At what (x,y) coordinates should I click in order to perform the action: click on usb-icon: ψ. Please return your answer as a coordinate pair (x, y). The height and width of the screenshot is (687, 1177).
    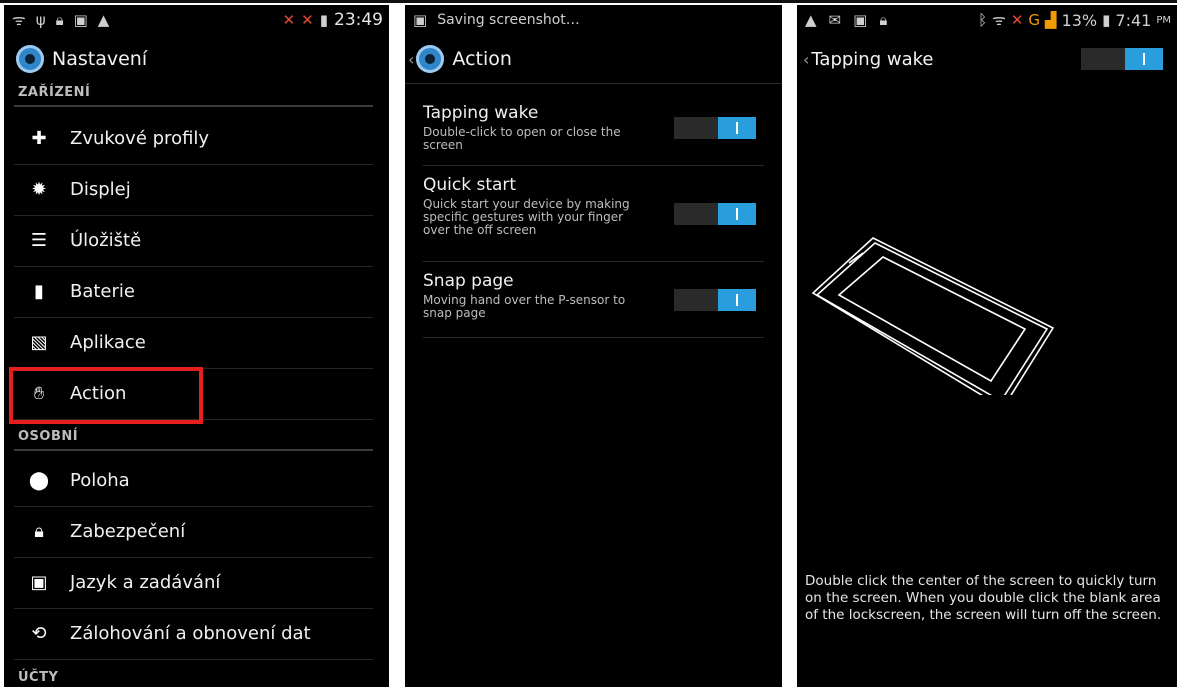
    Looking at the image, I should click on (40, 20).